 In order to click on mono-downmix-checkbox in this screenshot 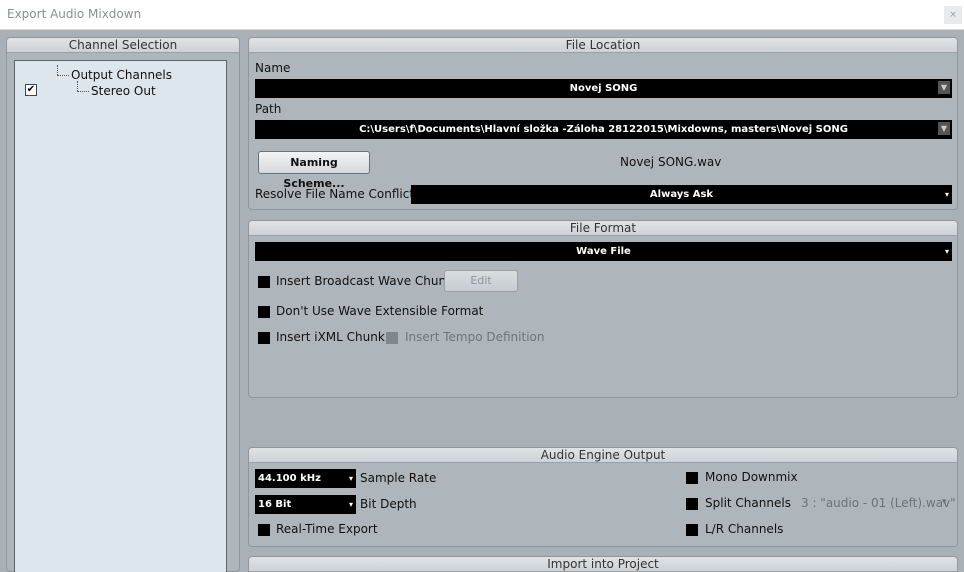, I will do `click(692, 478)`.